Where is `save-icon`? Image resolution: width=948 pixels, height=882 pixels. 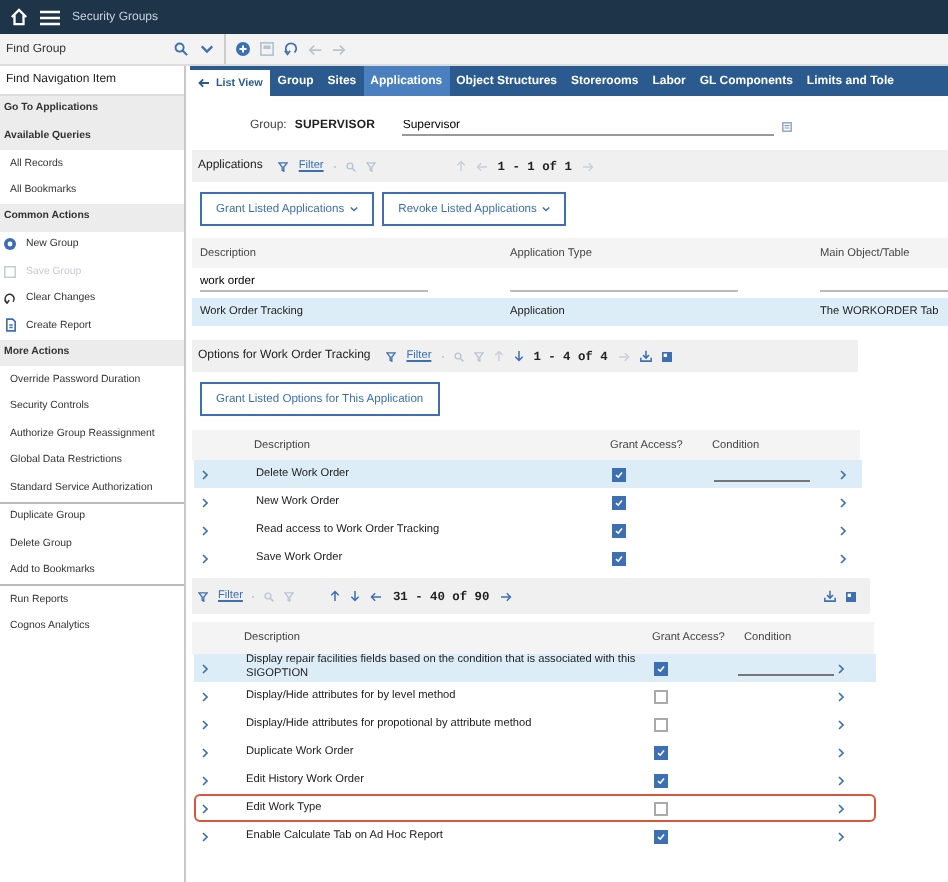
save-icon is located at coordinates (10, 271).